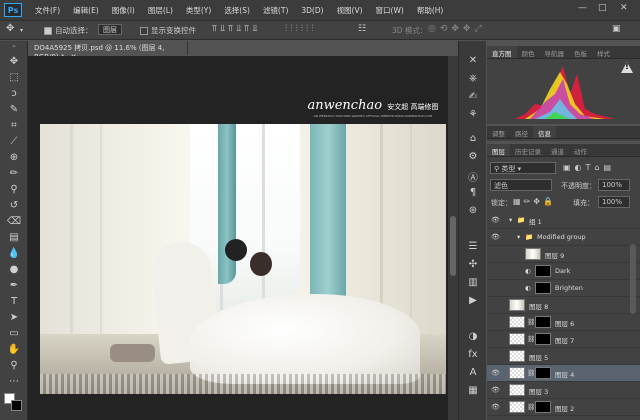 This screenshot has height=420, width=640. Describe the element at coordinates (627, 67) in the screenshot. I see `warning-icon: !` at that location.